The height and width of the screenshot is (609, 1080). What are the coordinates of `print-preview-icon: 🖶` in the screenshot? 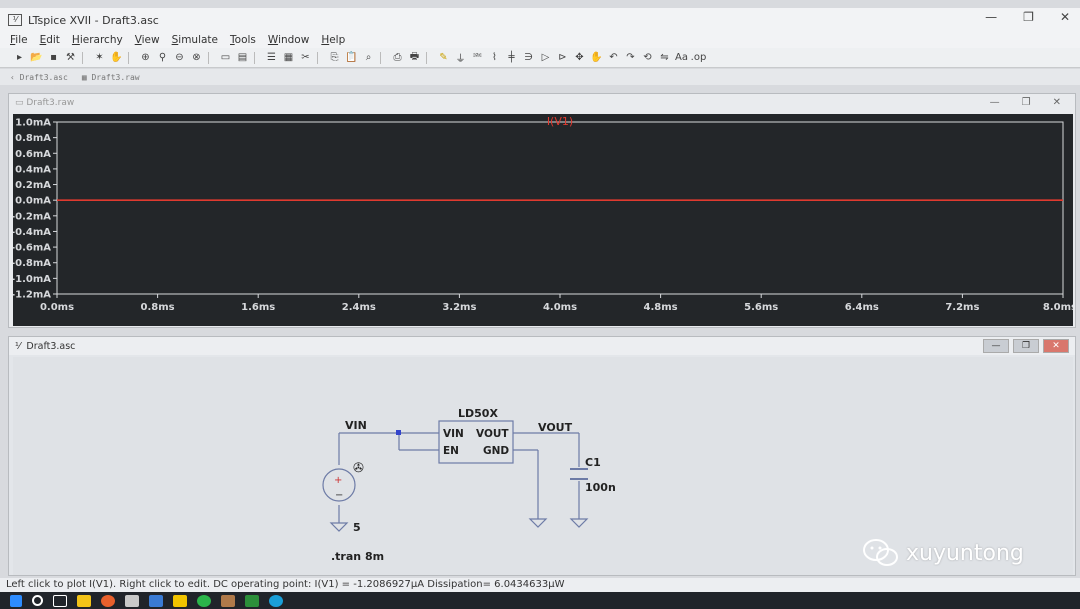 It's located at (414, 58).